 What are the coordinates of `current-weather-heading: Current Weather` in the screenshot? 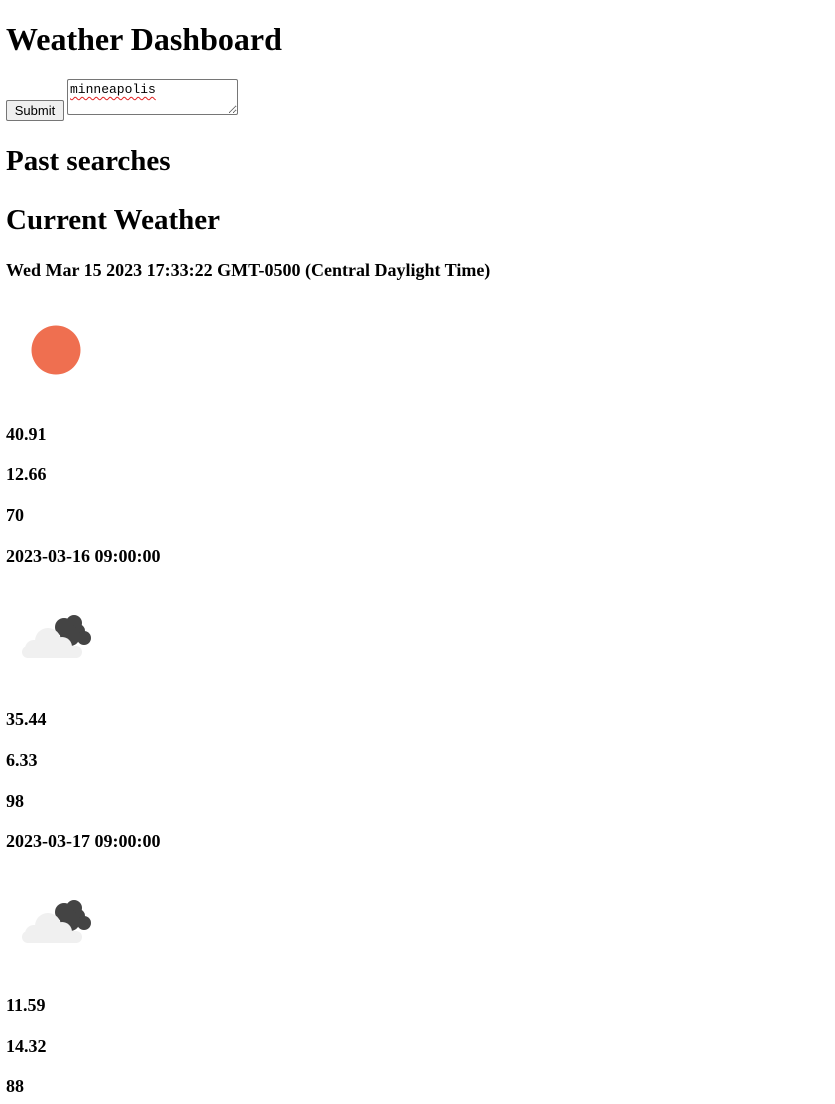 It's located at (113, 220).